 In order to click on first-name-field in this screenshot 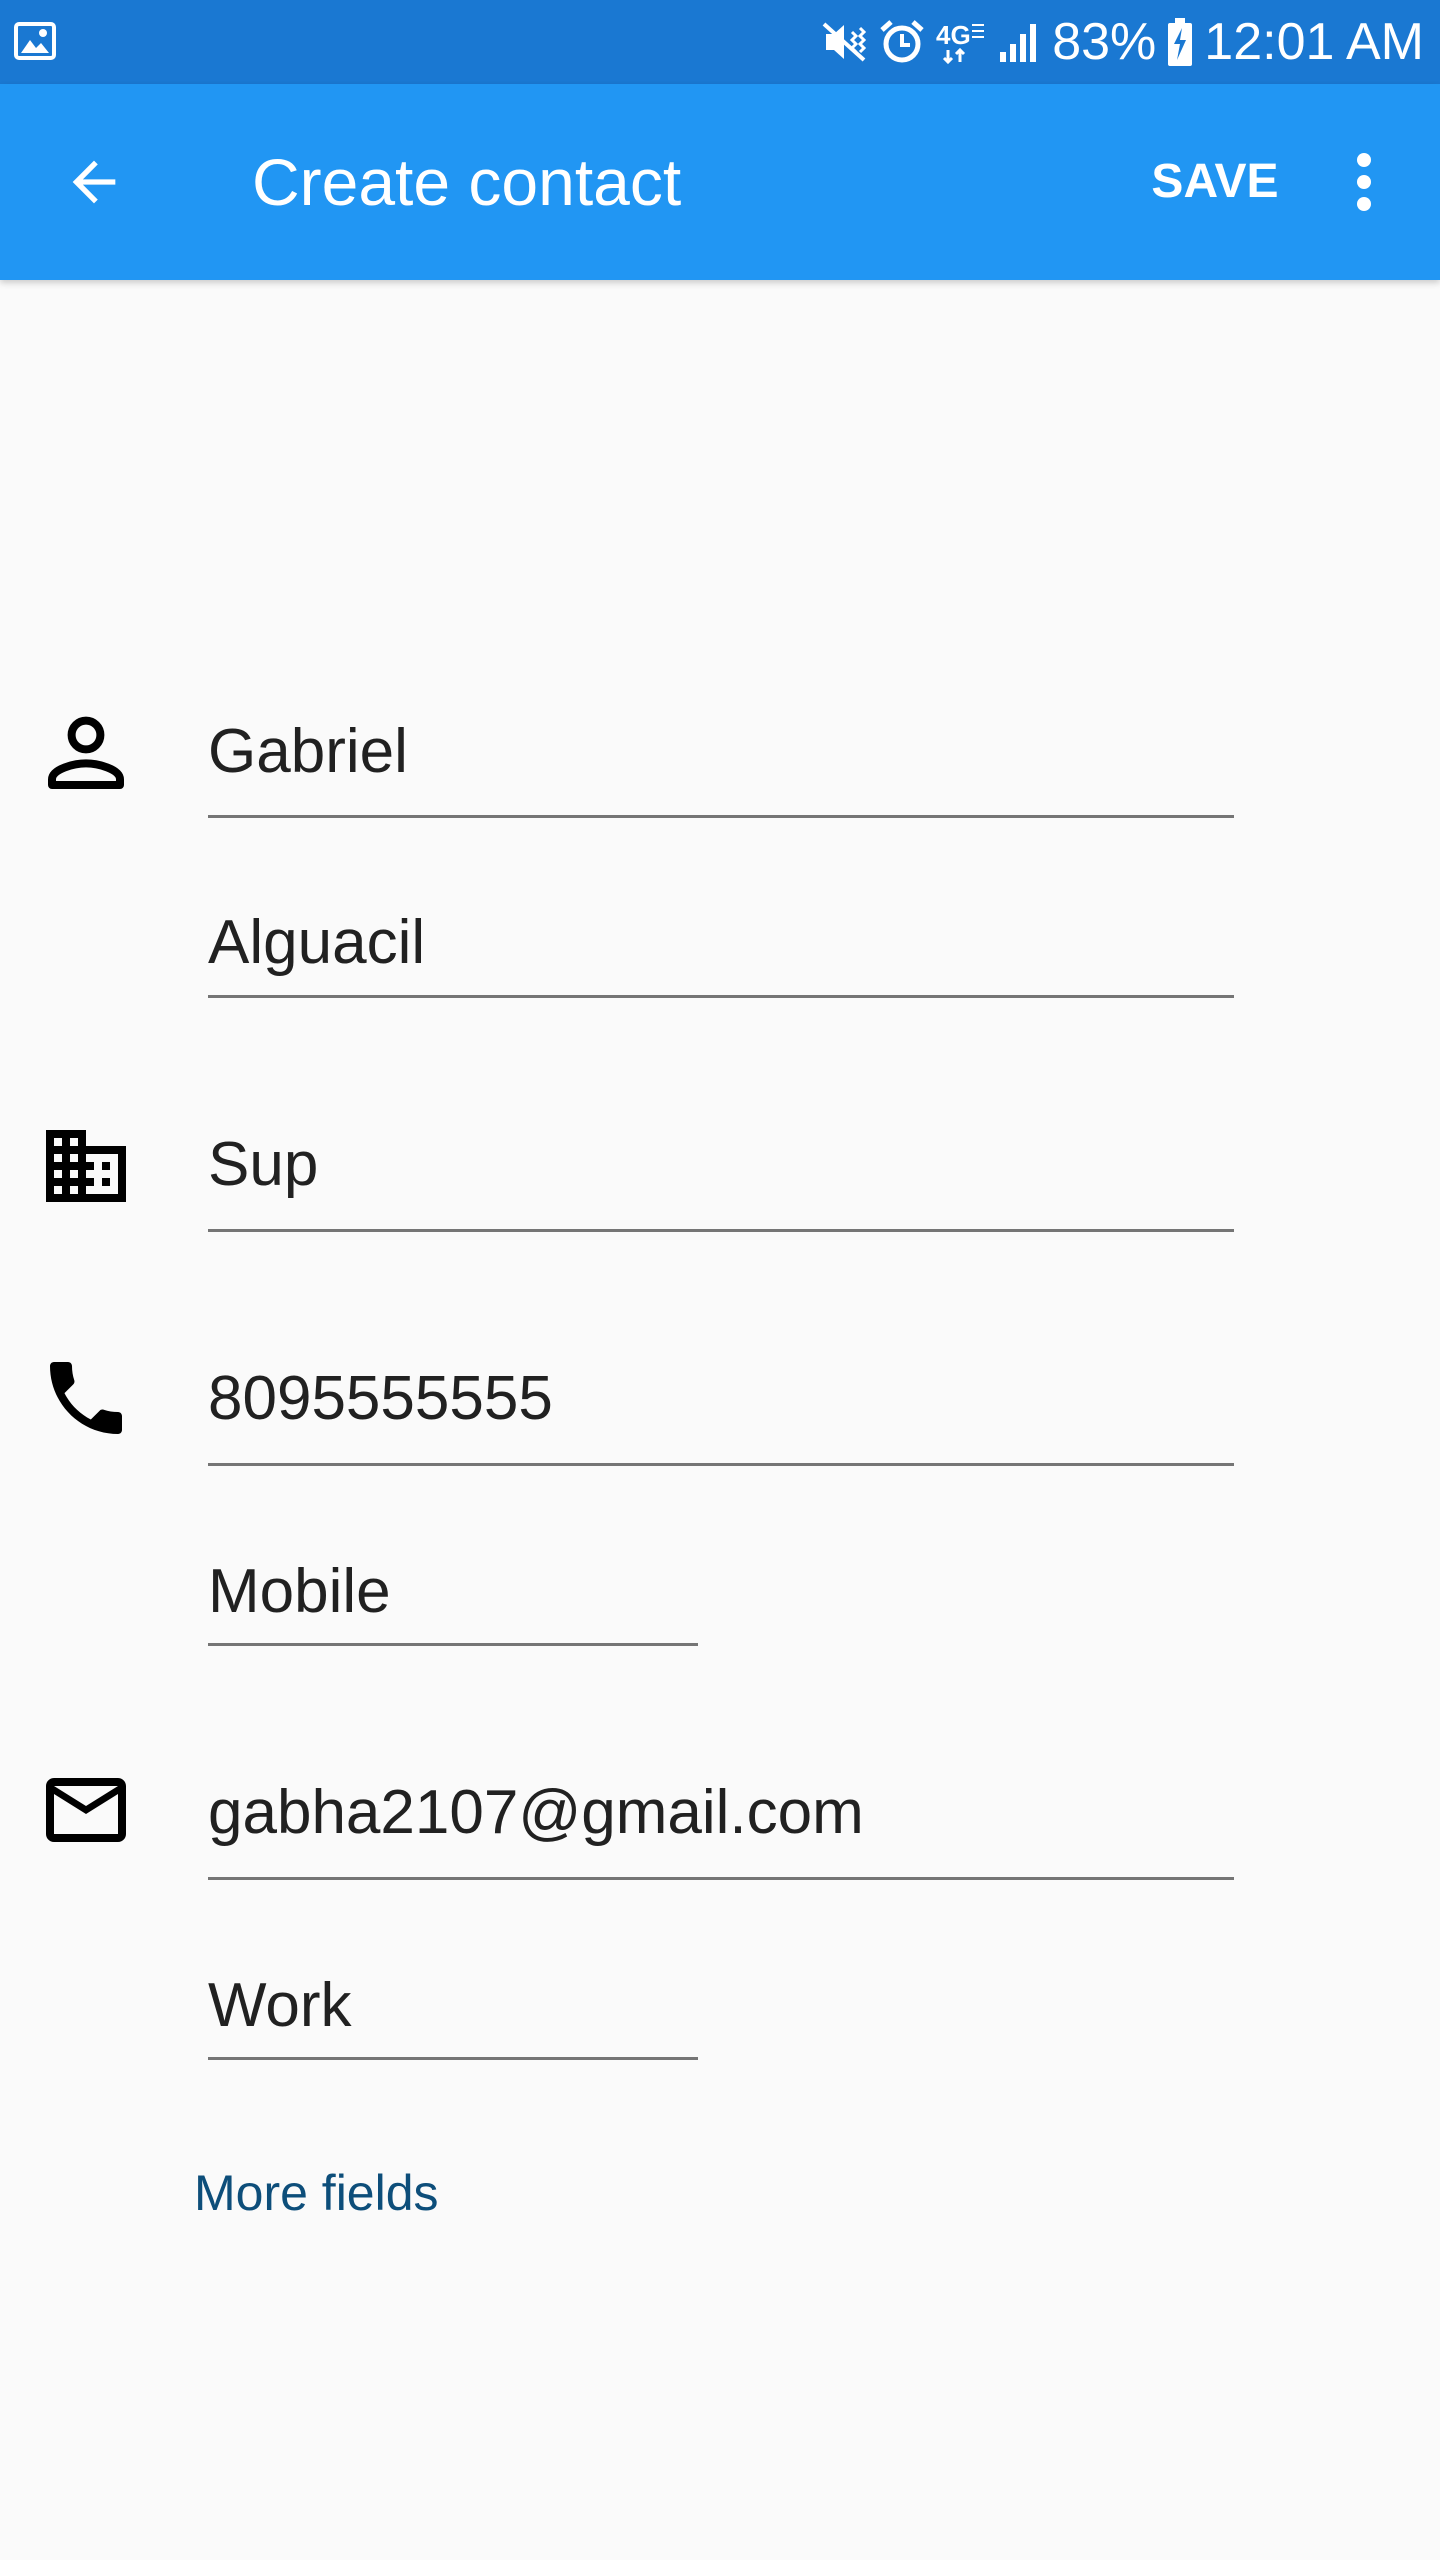, I will do `click(721, 753)`.